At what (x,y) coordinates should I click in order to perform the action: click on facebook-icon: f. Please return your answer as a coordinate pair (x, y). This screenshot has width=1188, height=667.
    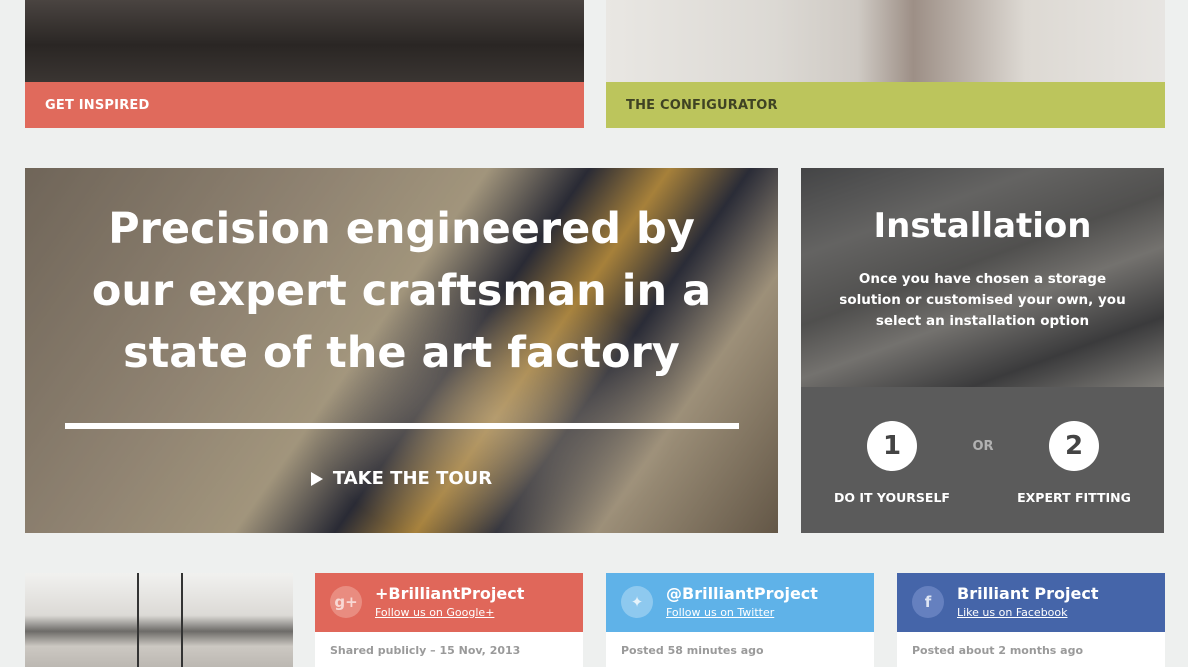
    Looking at the image, I should click on (928, 602).